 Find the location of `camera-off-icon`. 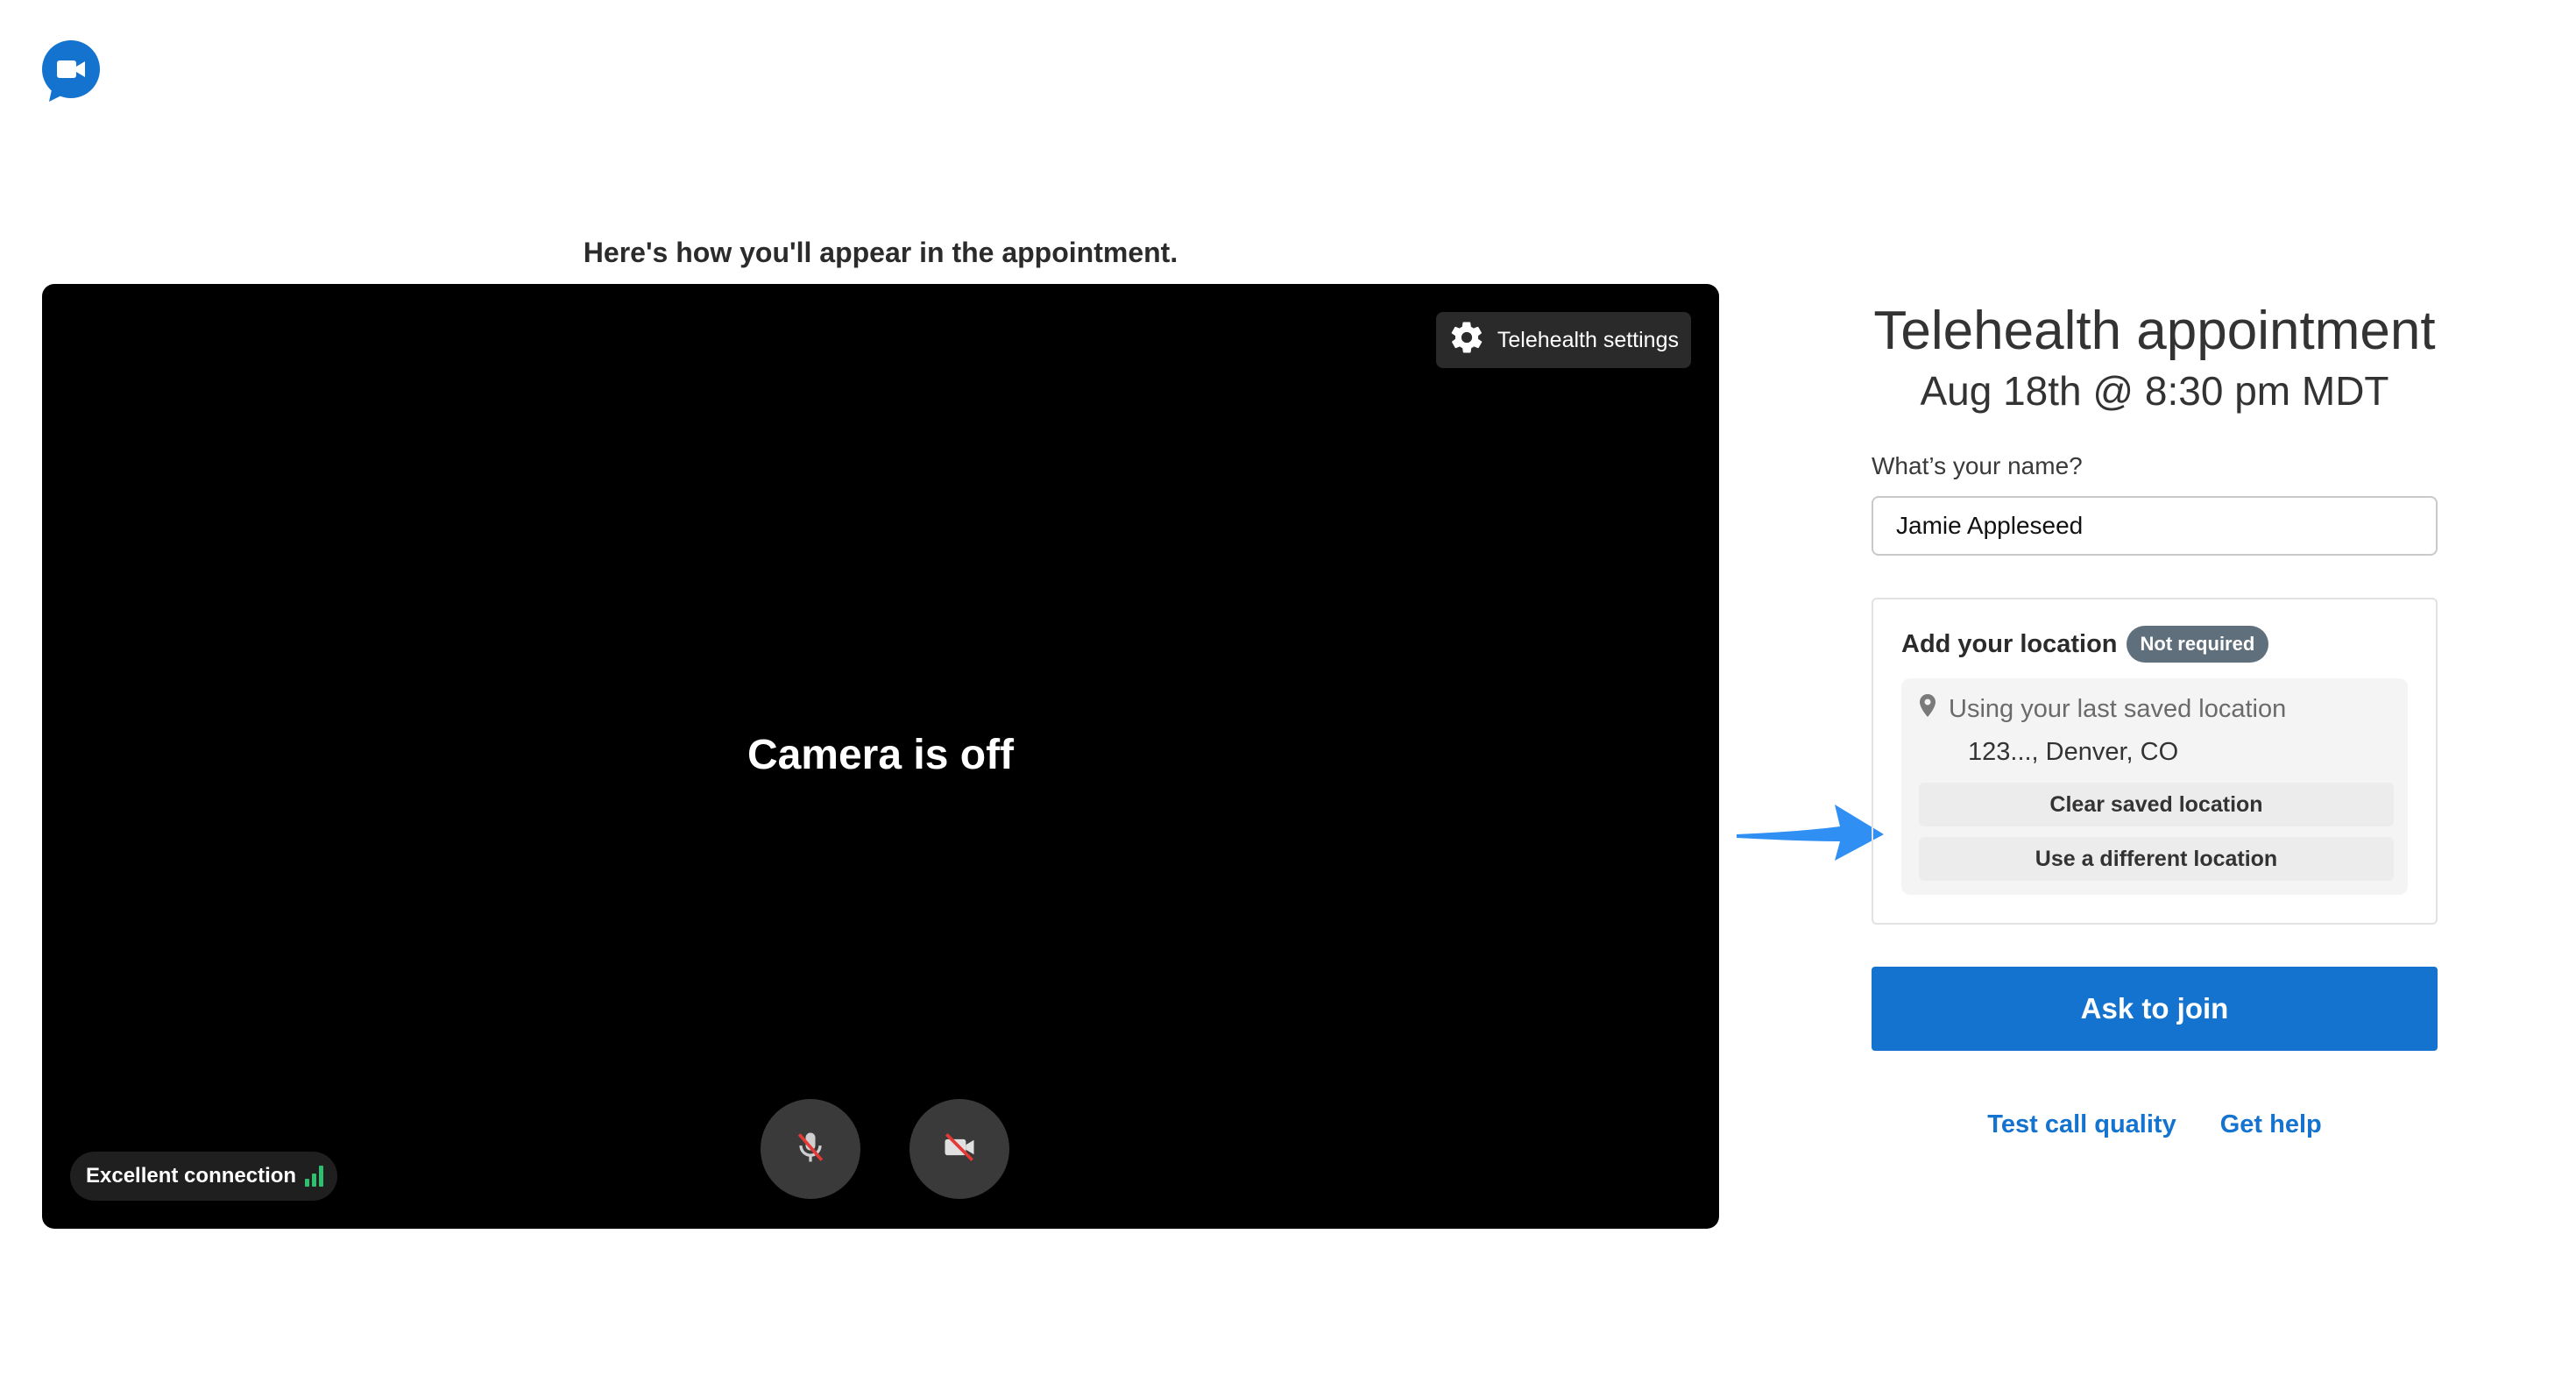

camera-off-icon is located at coordinates (959, 1150).